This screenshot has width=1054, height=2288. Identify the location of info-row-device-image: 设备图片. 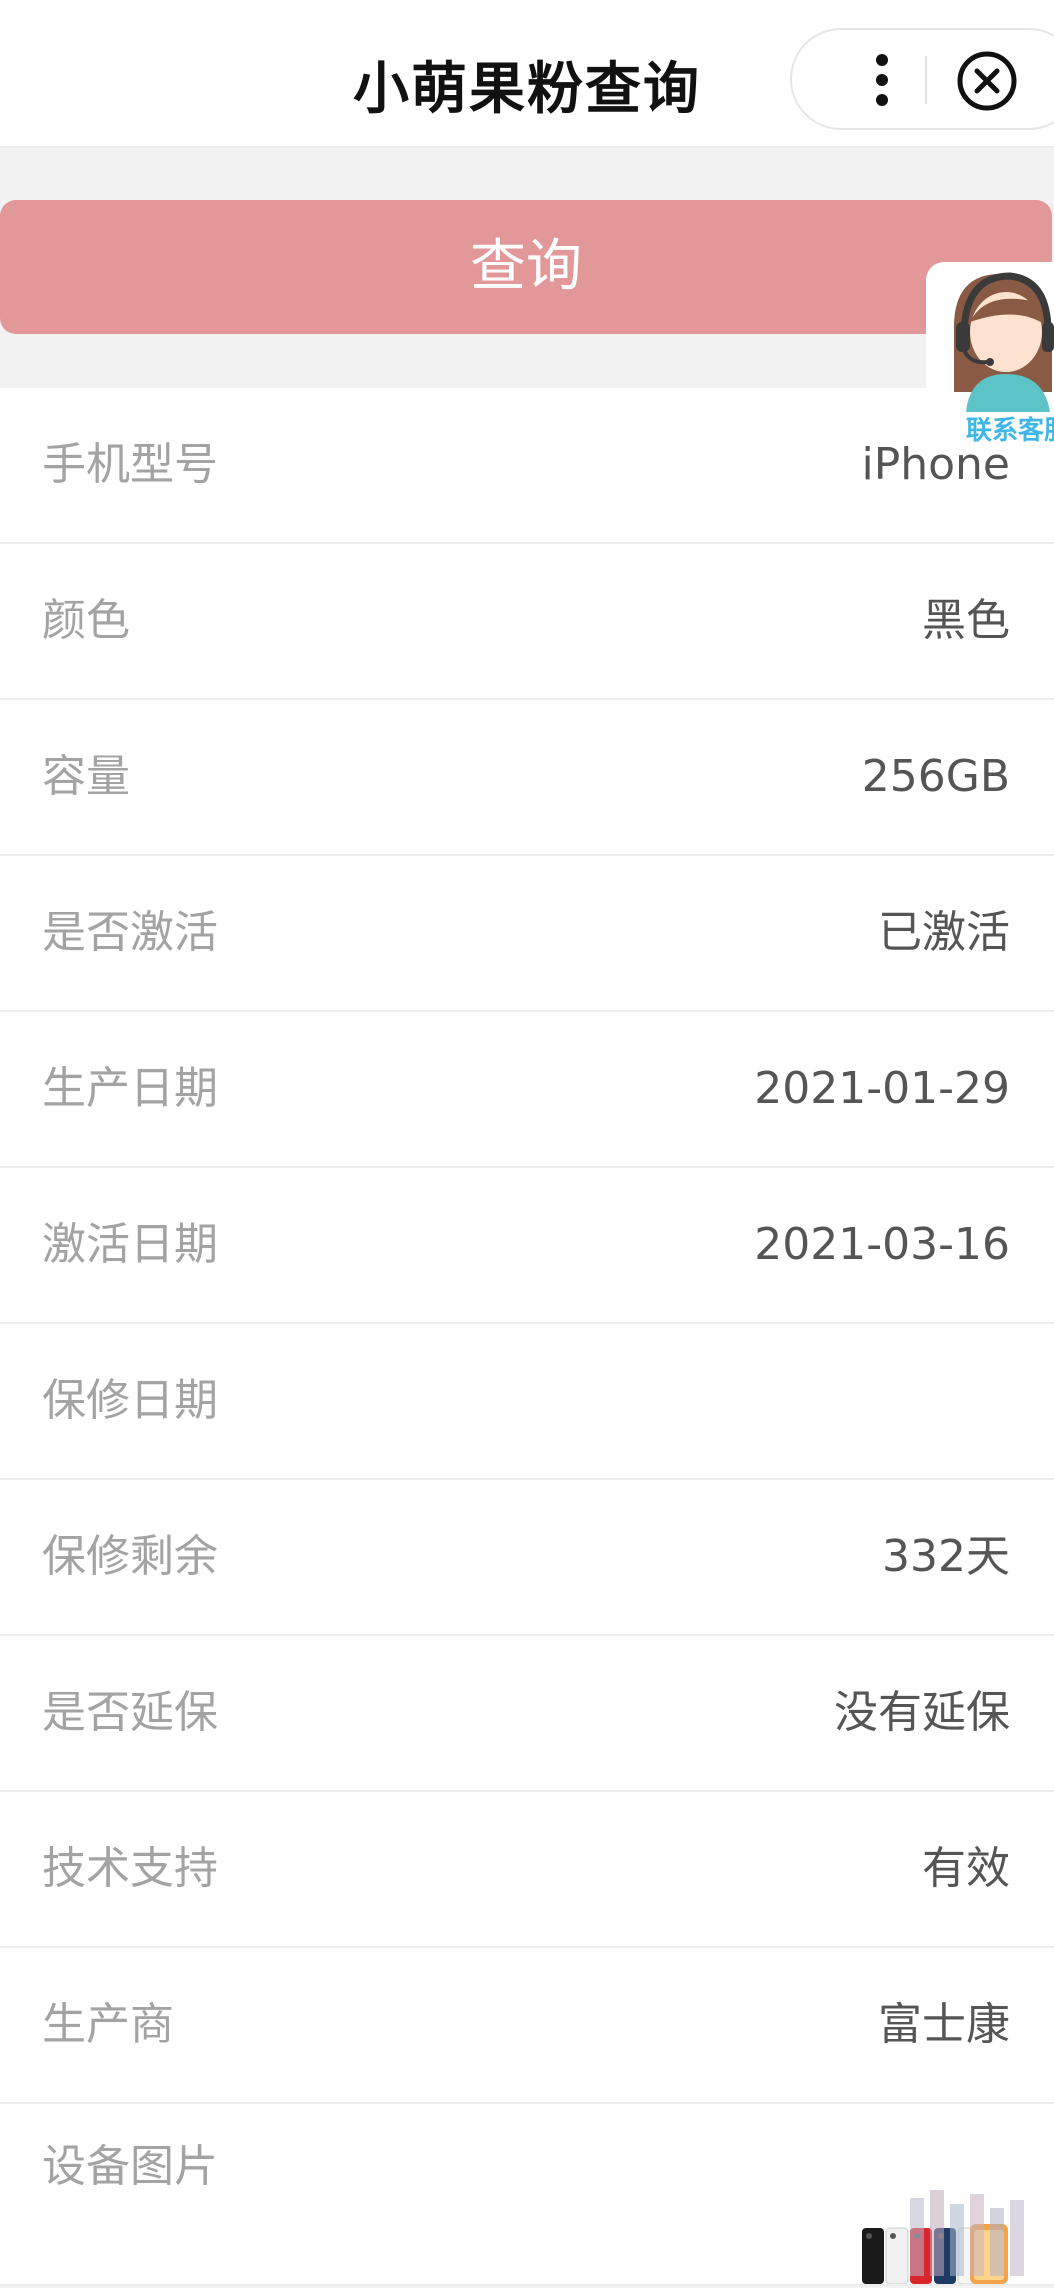
(527, 2195).